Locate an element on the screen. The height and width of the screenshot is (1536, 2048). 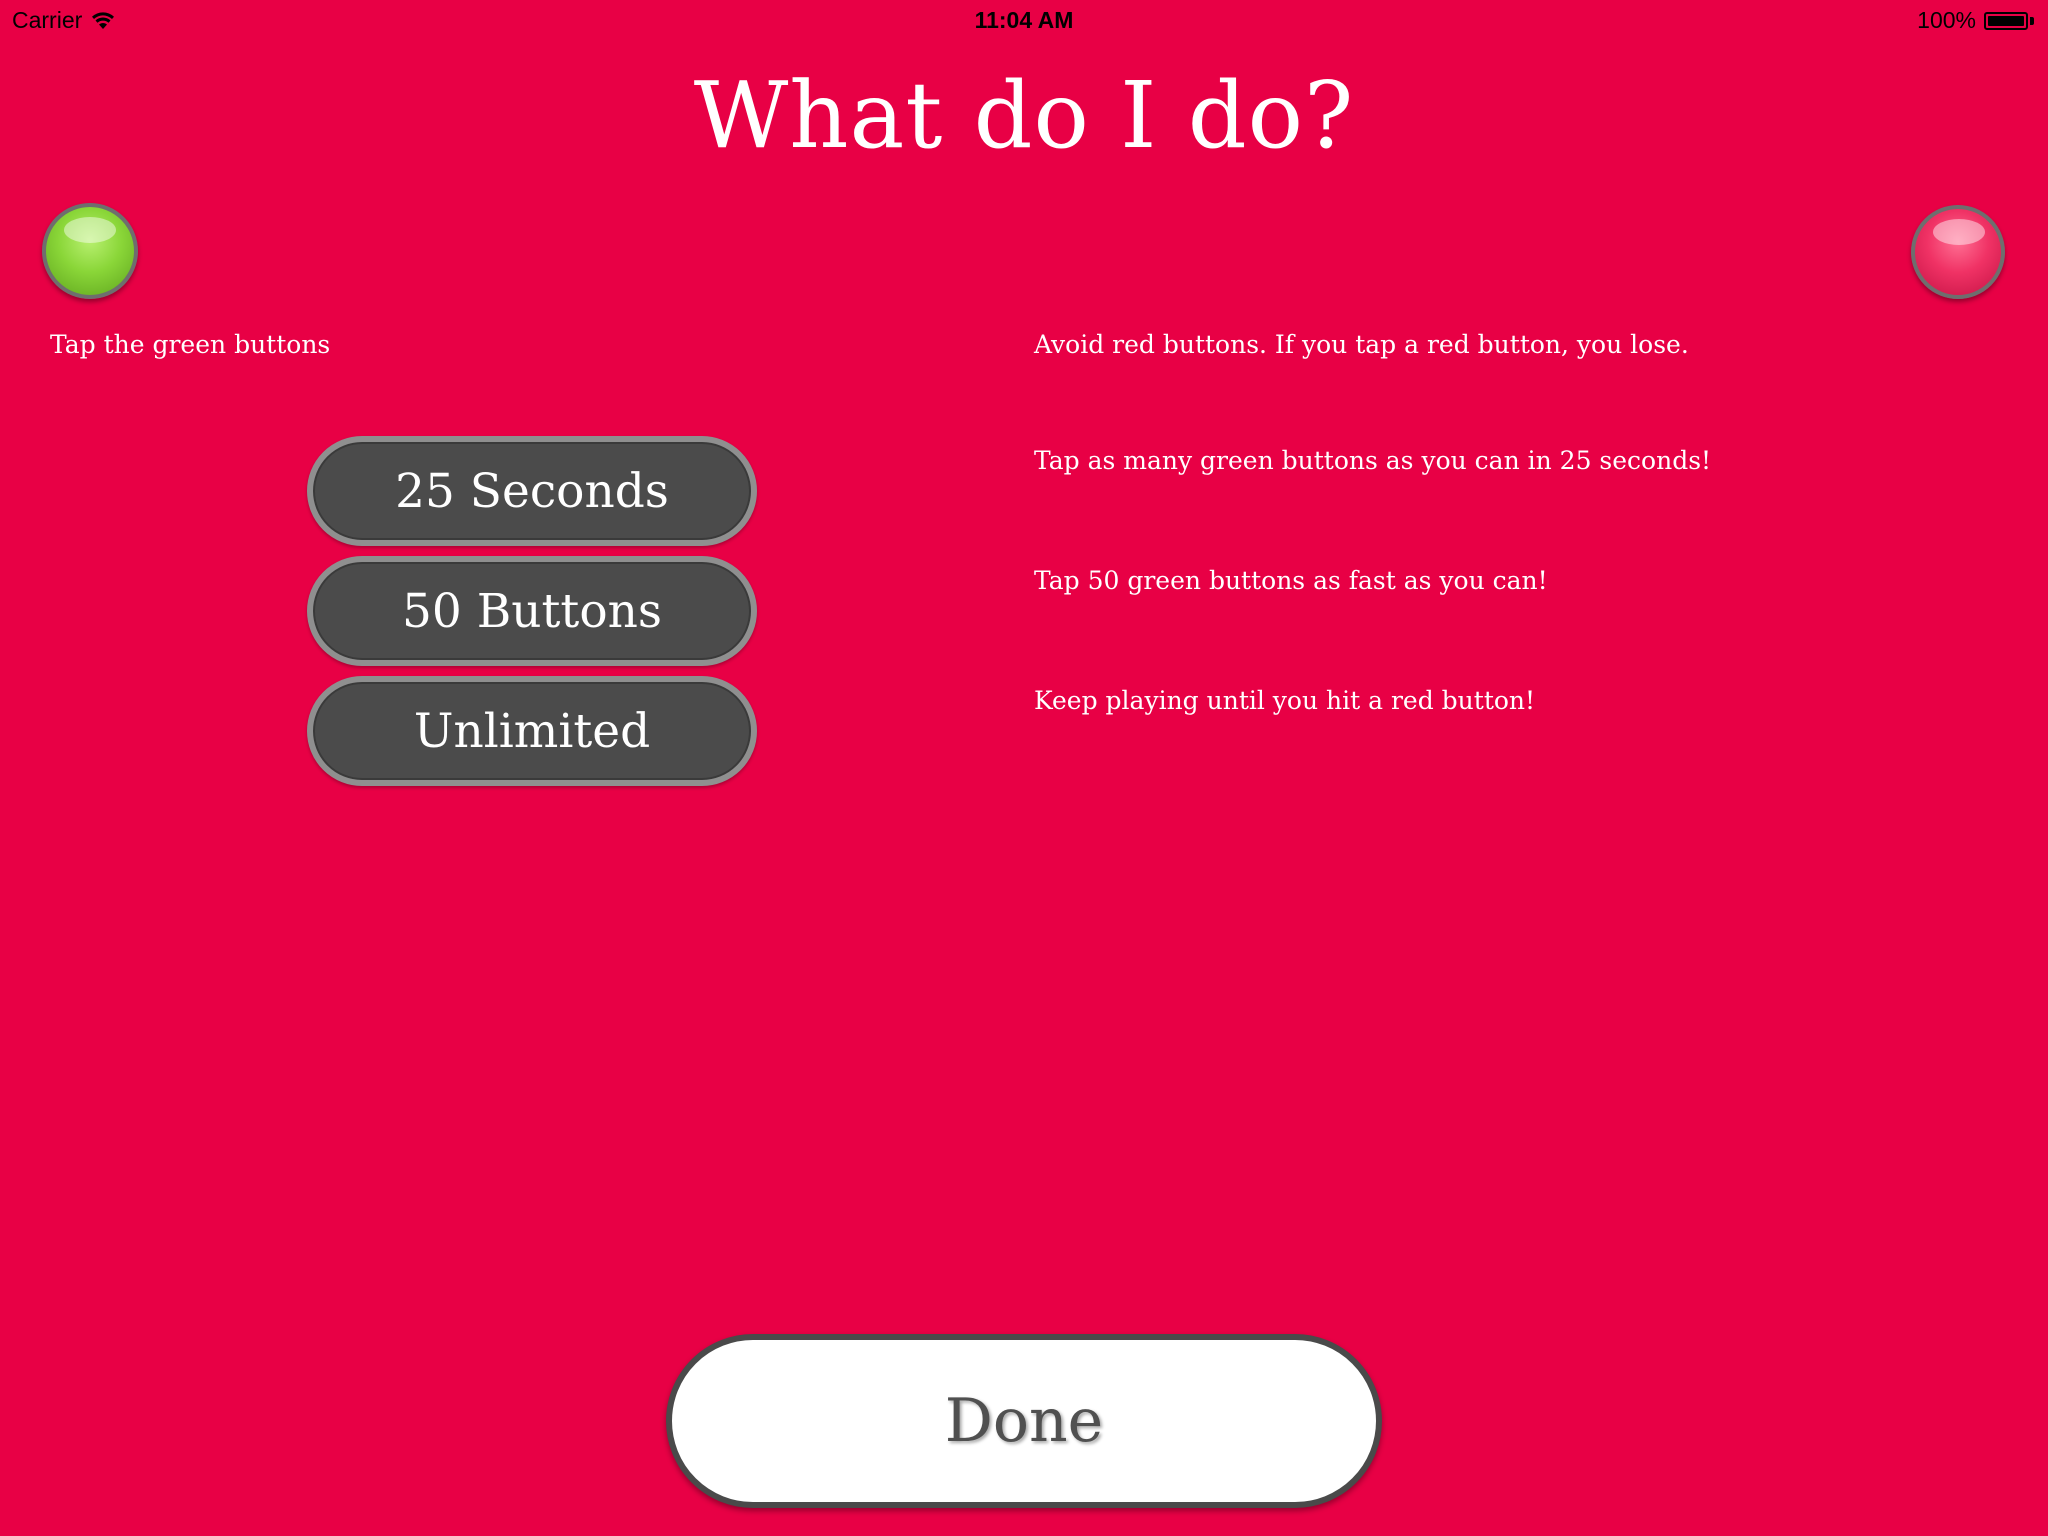
status-bar: Carrier 11:04 AM 100% is located at coordinates (1024, 20).